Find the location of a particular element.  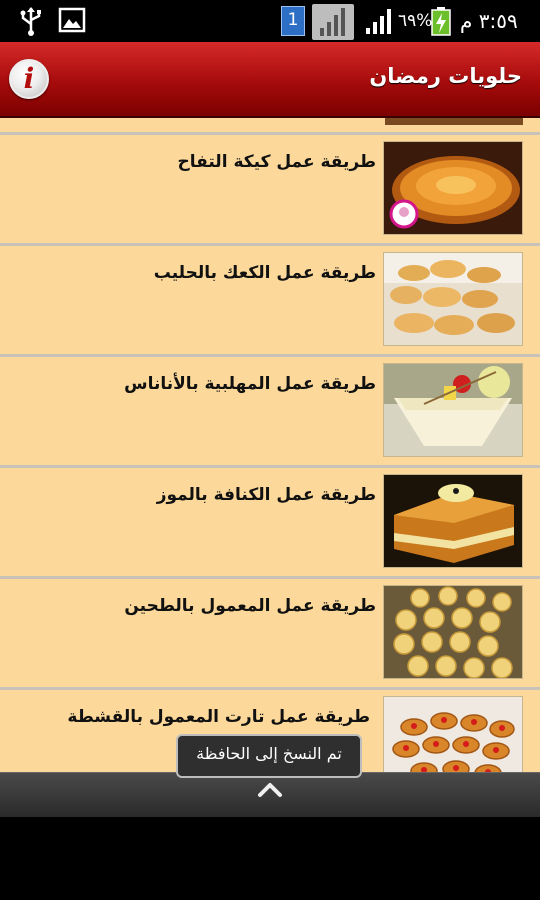

toast: تم النسخ إلى الحافظة is located at coordinates (269, 756).